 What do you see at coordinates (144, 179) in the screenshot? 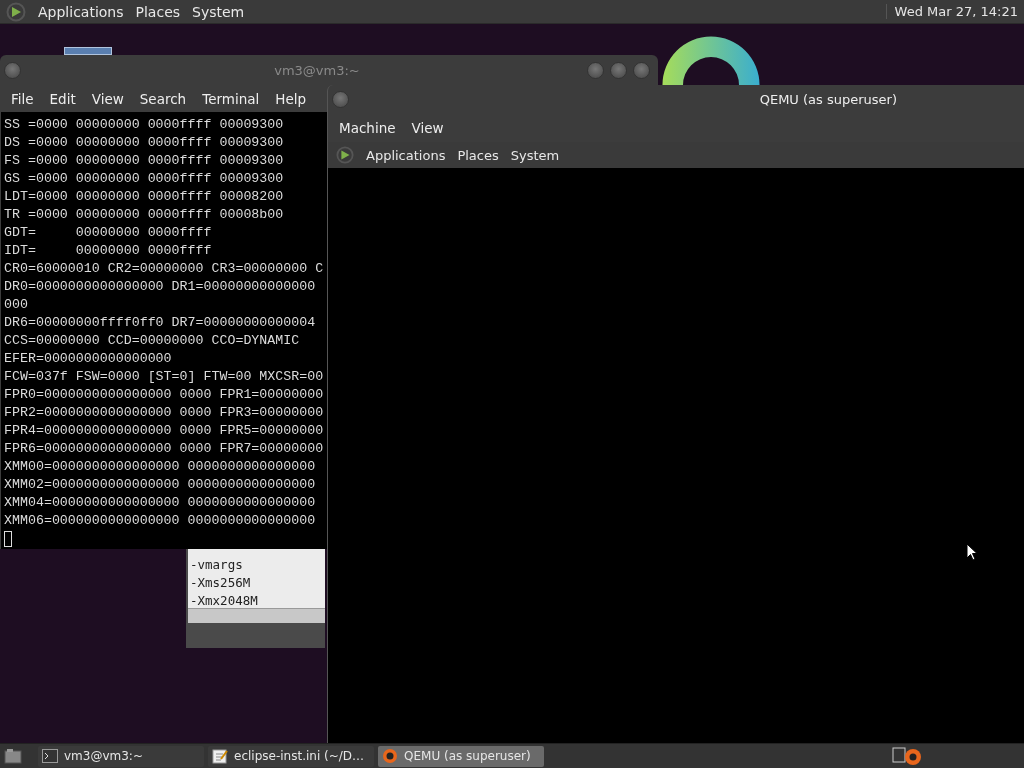
I see `terminal-line: GS =0000 00000000 0000ffff 00009300` at bounding box center [144, 179].